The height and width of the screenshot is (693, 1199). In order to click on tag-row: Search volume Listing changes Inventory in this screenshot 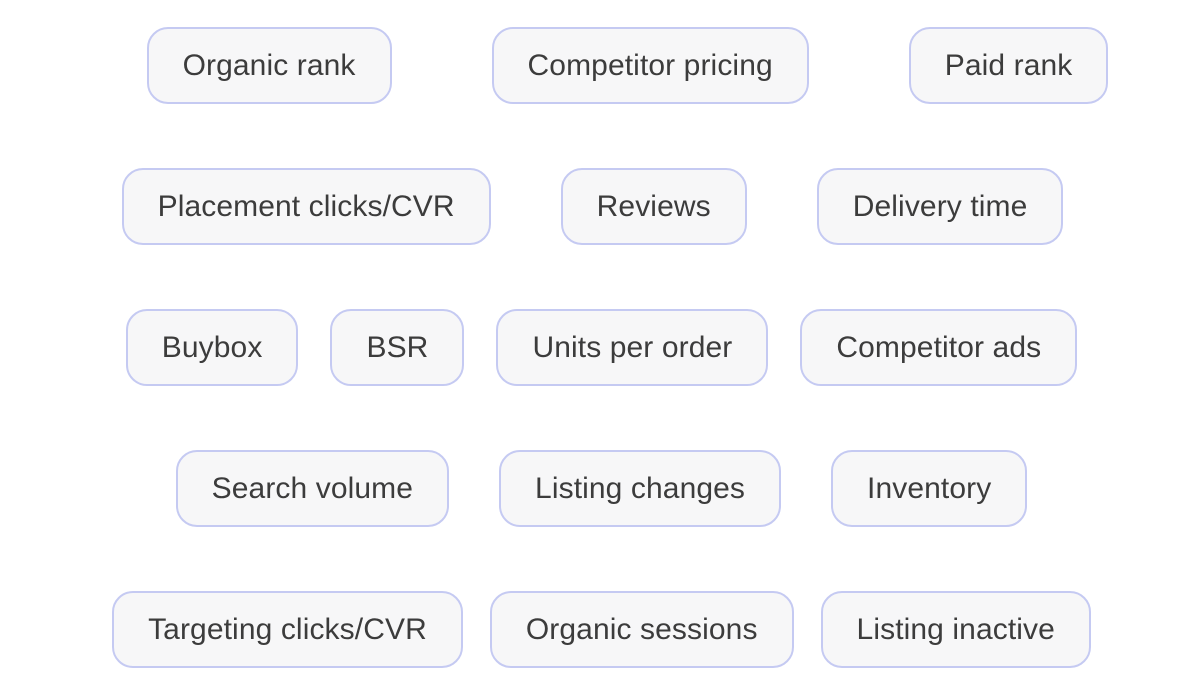, I will do `click(600, 488)`.